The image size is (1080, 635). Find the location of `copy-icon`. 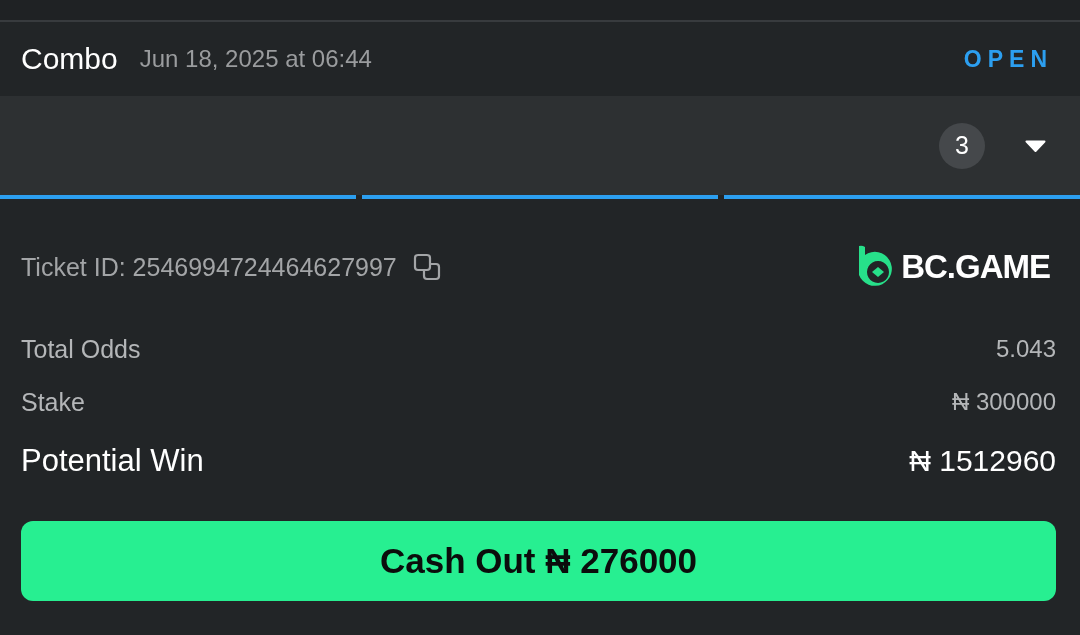

copy-icon is located at coordinates (426, 267).